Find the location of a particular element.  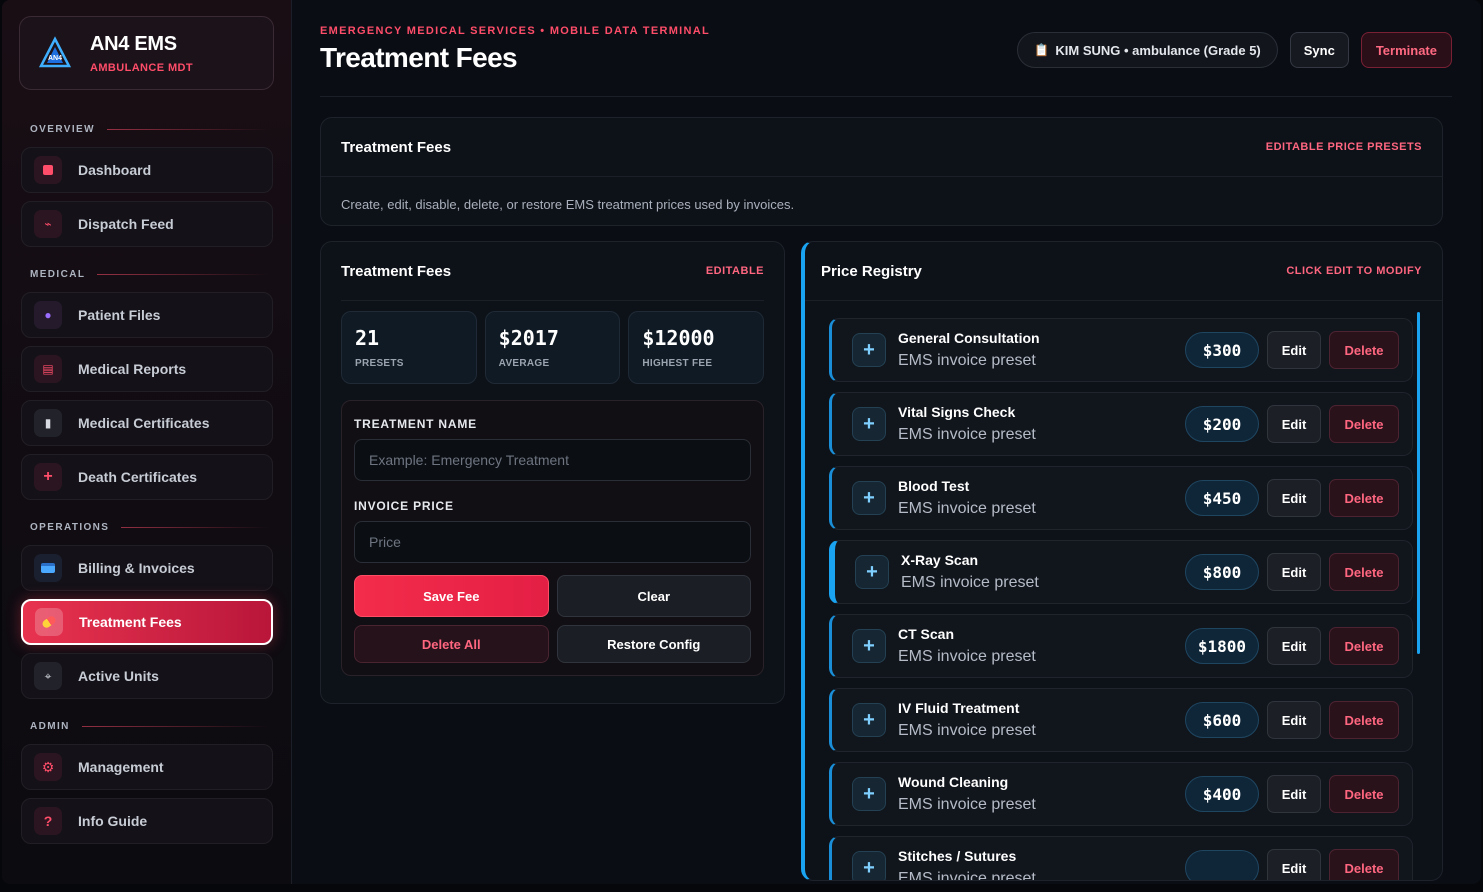

sidebar-item-patient-files: ● Patient Files is located at coordinates (147, 315).